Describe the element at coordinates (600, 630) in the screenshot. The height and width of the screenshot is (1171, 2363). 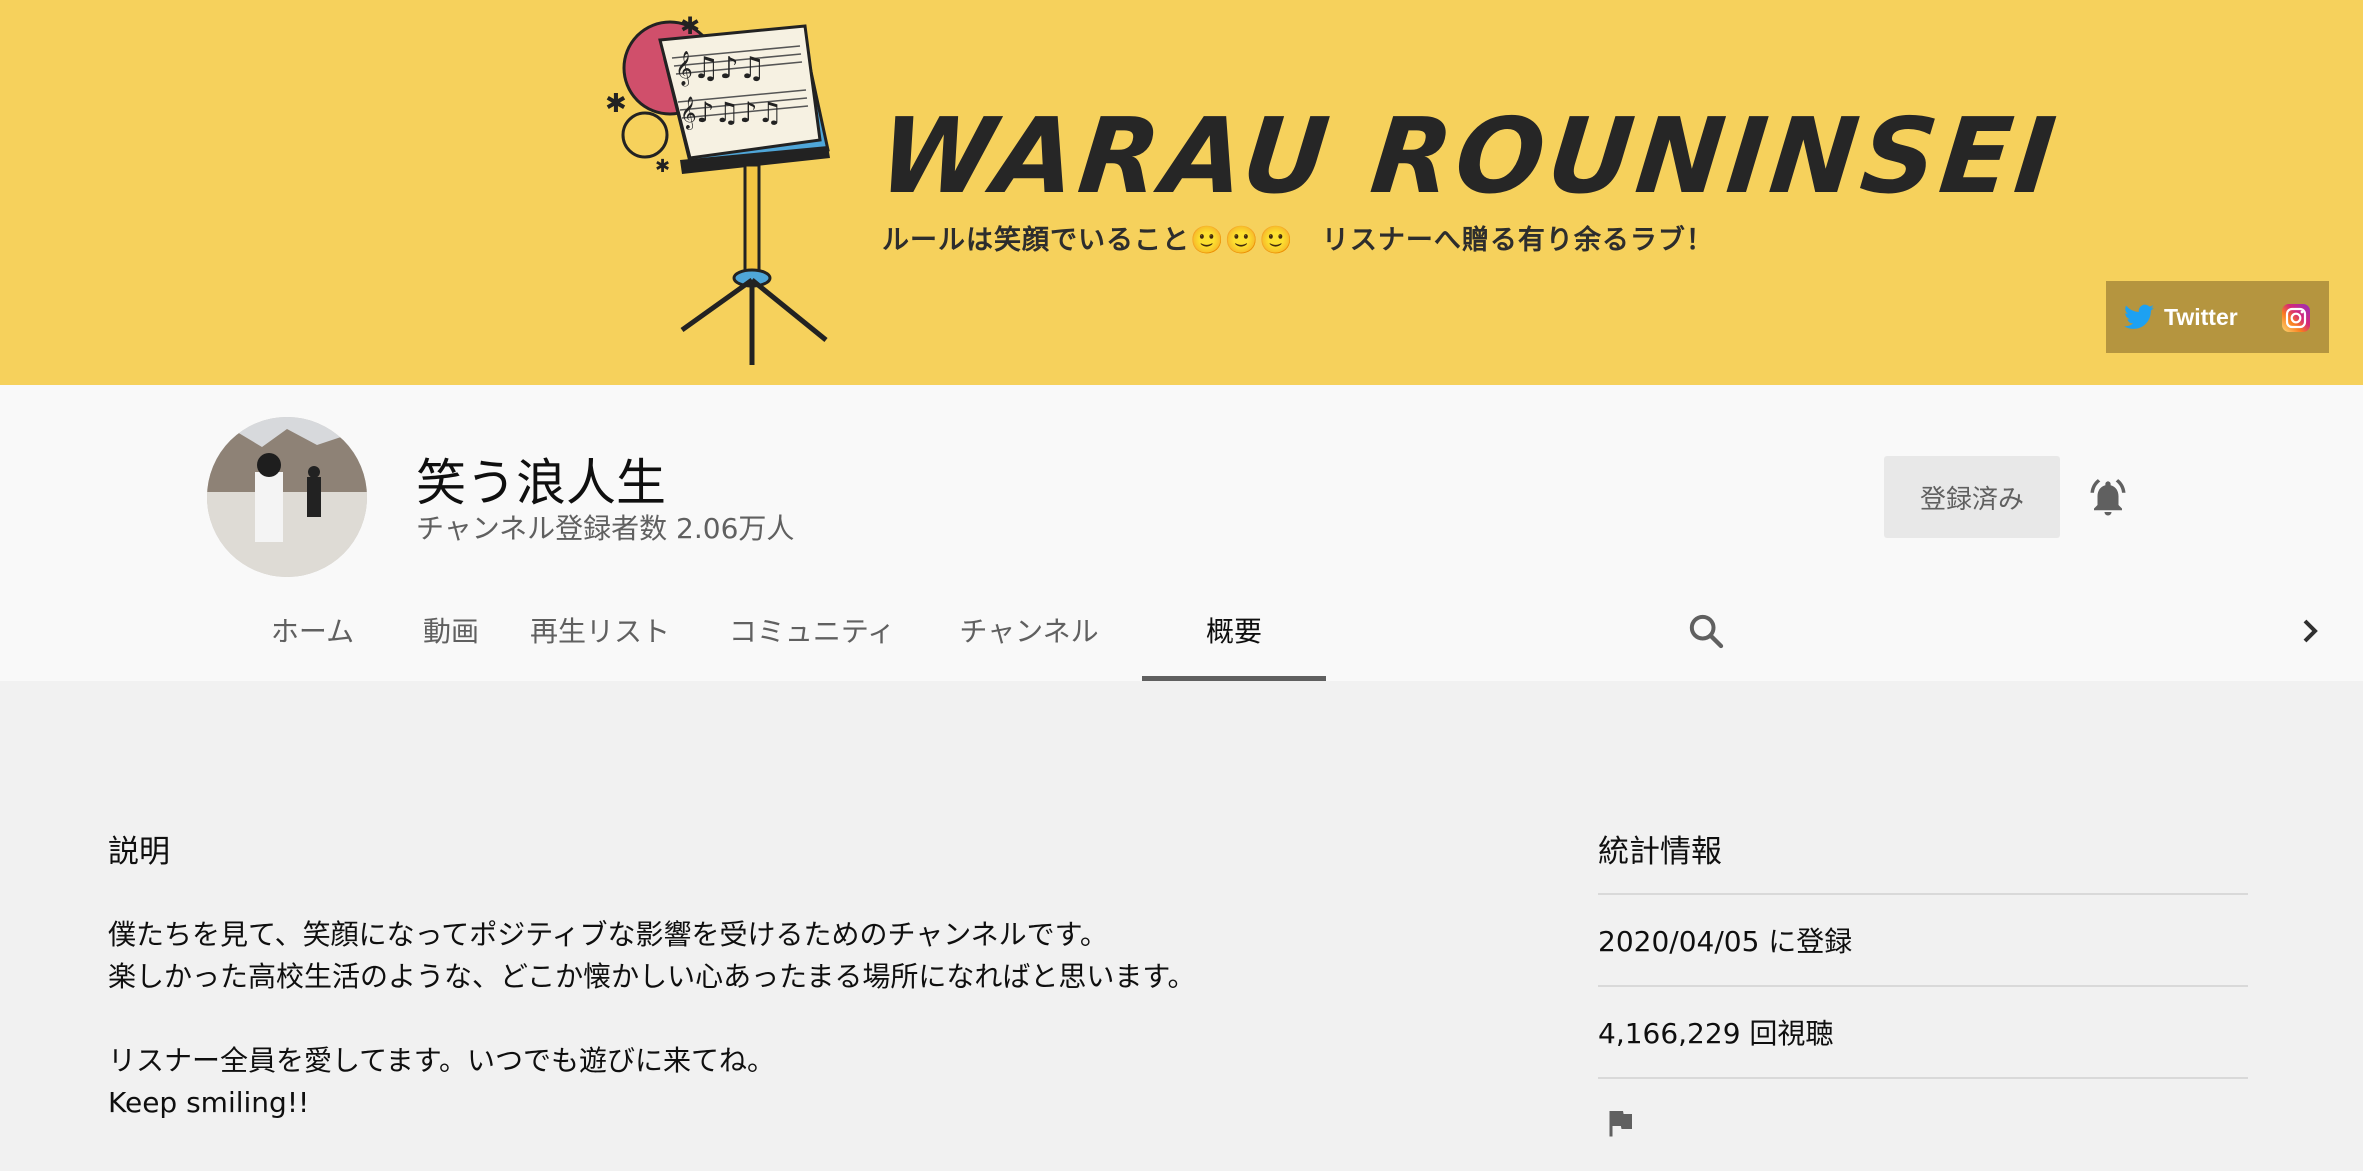
I see `tab-playlists: 再生リスト` at that location.